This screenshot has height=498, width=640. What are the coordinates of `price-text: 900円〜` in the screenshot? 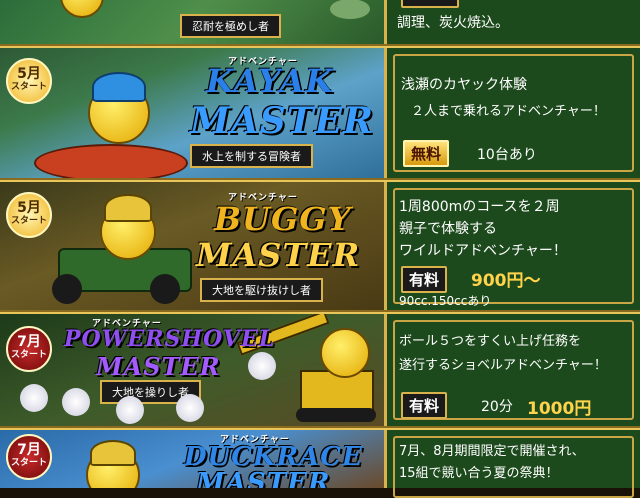 It's located at (506, 281).